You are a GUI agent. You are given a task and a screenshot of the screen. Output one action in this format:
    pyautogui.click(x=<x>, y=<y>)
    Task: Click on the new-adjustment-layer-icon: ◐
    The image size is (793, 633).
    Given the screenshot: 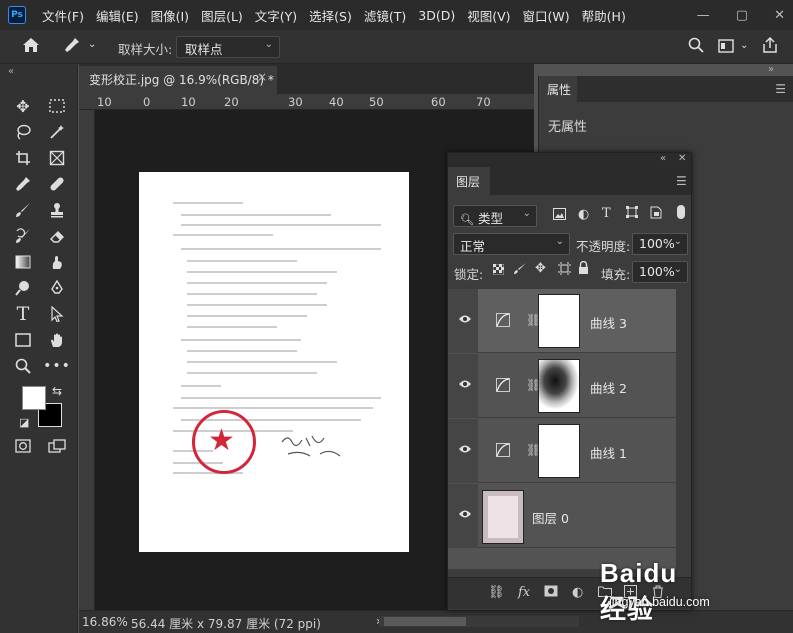 What is the action you would take?
    pyautogui.click(x=577, y=592)
    